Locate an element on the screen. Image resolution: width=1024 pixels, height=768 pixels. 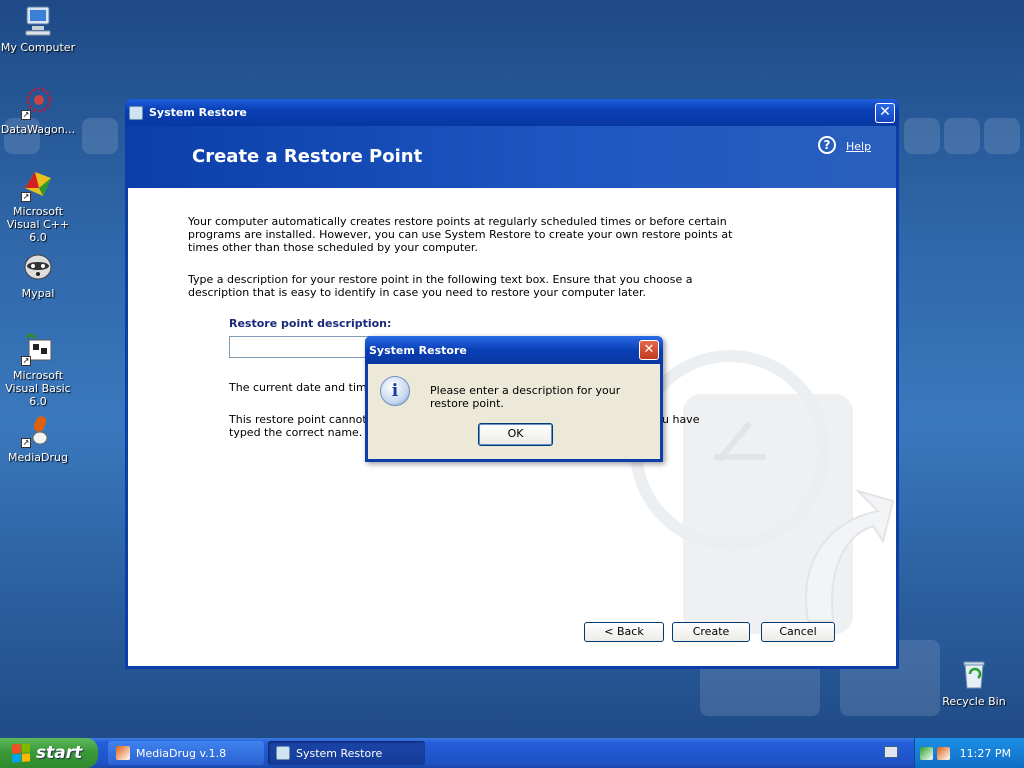
window-title: System Restore is located at coordinates (198, 112).